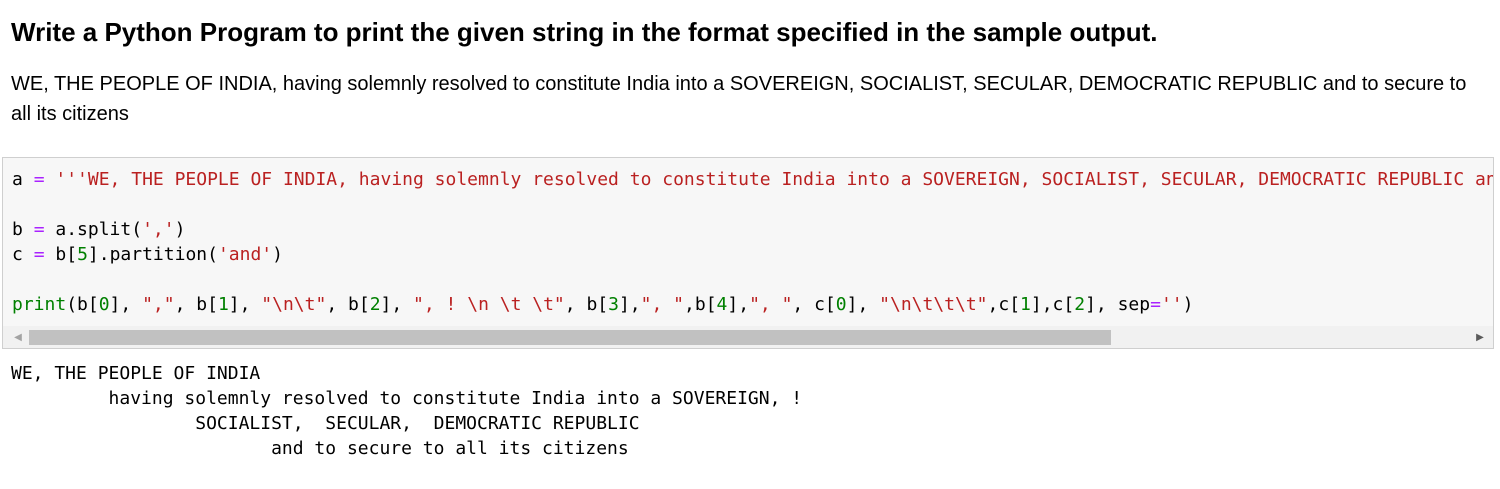 This screenshot has width=1500, height=489. Describe the element at coordinates (1118, 304) in the screenshot. I see `code-token: ], sep` at that location.